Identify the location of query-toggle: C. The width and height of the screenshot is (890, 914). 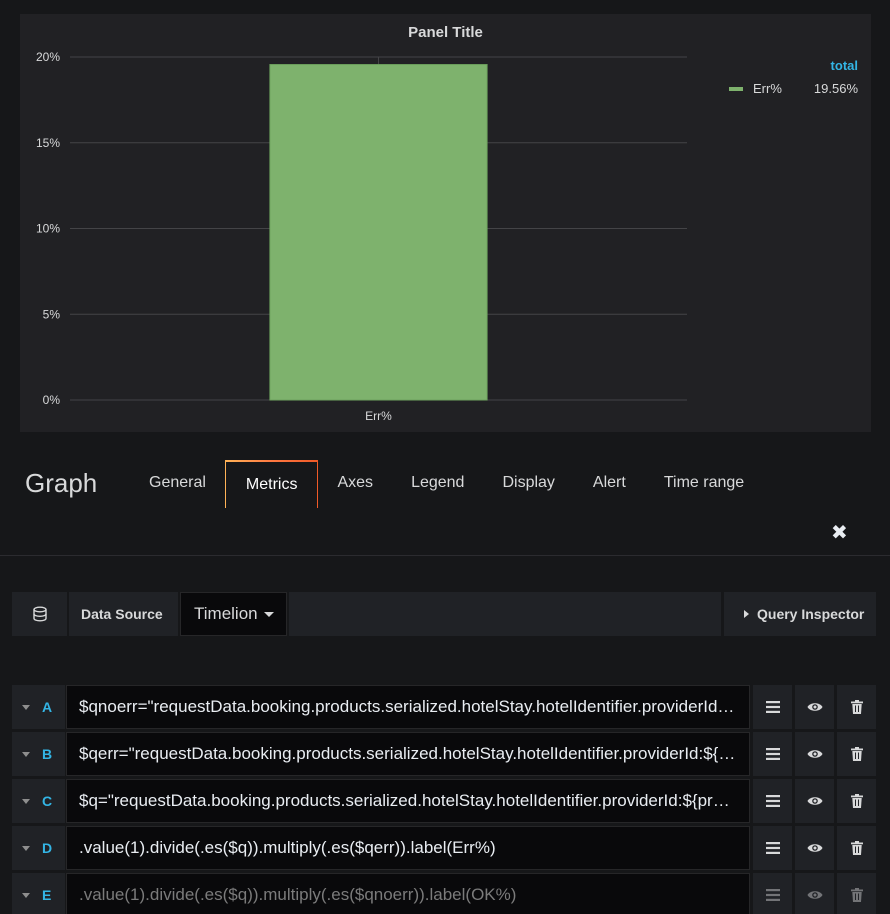
(38, 801).